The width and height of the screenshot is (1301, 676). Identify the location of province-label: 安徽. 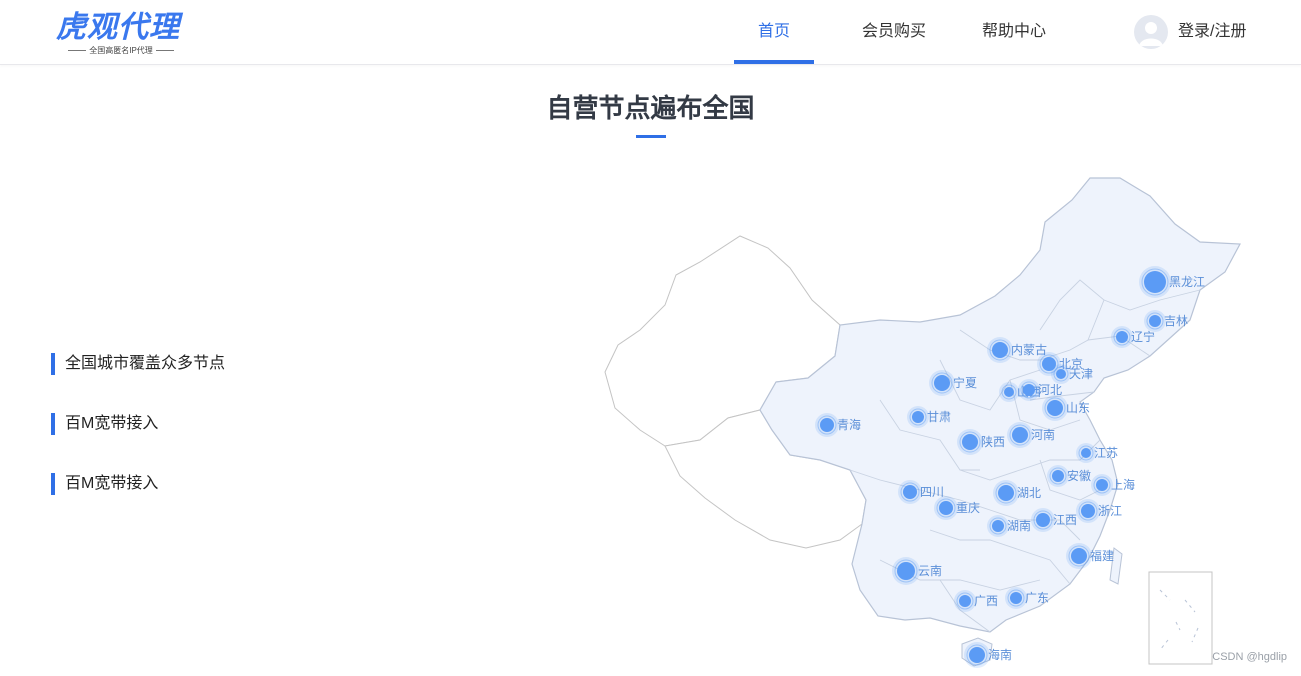
(1079, 475).